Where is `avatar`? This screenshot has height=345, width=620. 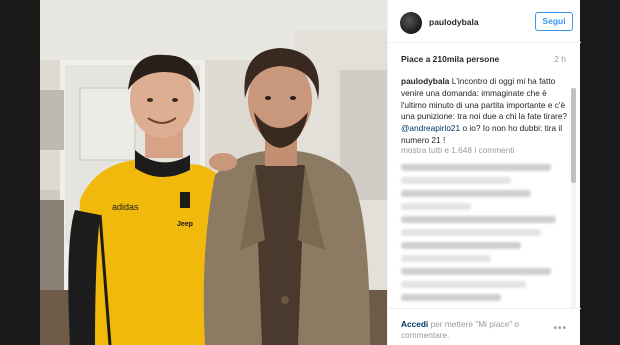
avatar is located at coordinates (411, 23).